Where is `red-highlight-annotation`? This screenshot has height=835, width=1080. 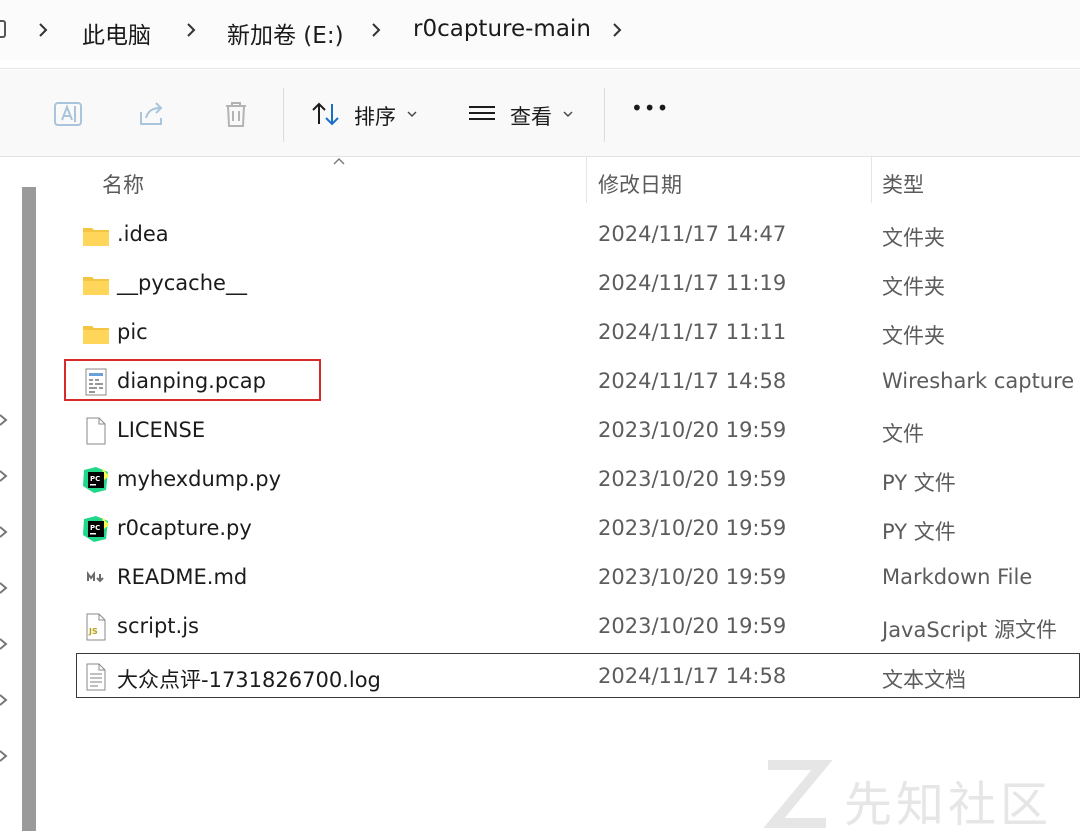
red-highlight-annotation is located at coordinates (192, 380).